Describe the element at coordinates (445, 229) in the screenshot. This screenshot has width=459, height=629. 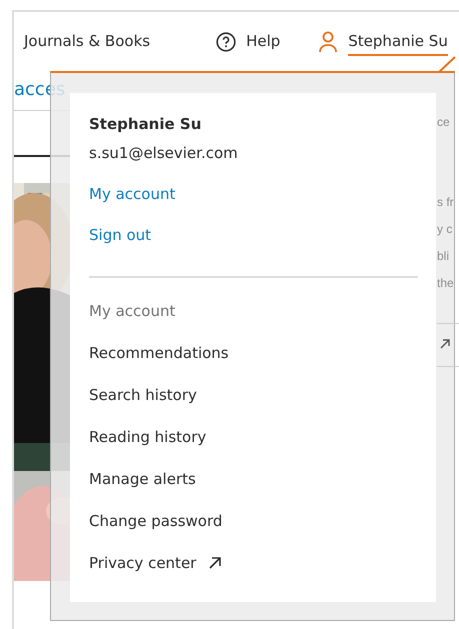
I see `text-fragment: y c` at that location.